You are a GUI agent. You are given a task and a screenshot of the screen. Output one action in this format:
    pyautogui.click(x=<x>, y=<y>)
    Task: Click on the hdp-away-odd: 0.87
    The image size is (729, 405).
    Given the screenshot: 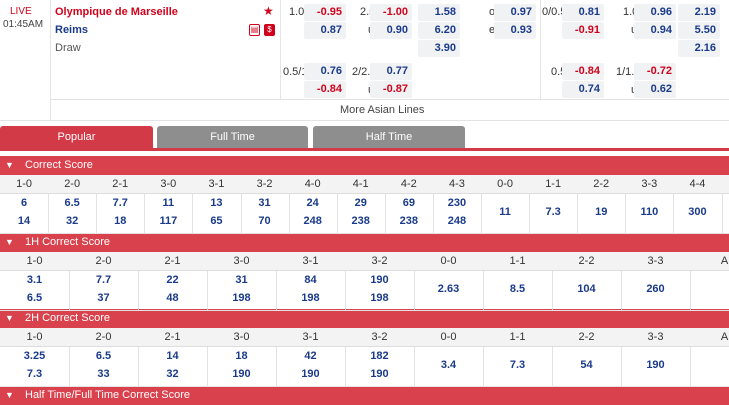 What is the action you would take?
    pyautogui.click(x=325, y=30)
    